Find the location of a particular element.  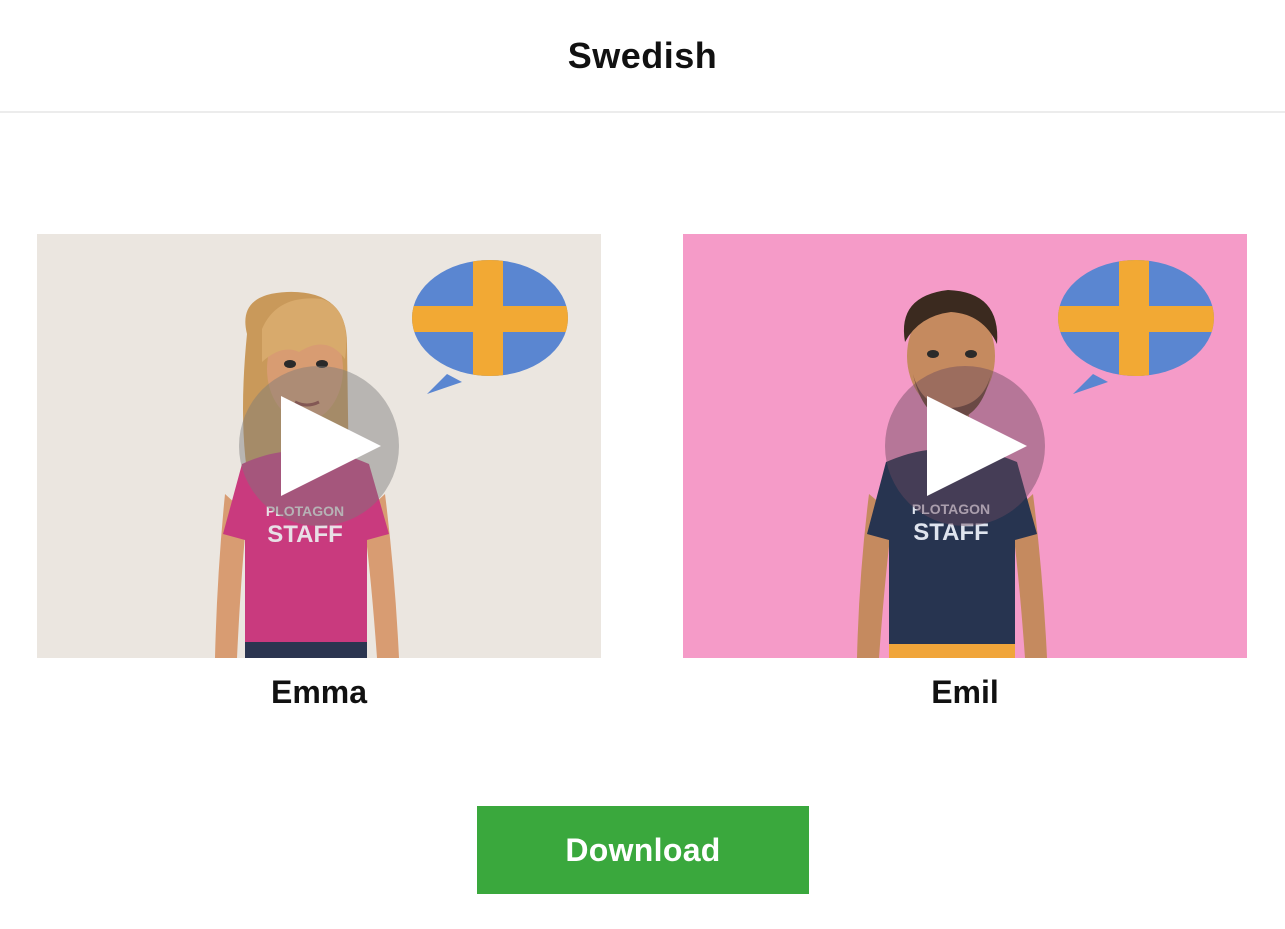

page-header: Swedish is located at coordinates (642, 56).